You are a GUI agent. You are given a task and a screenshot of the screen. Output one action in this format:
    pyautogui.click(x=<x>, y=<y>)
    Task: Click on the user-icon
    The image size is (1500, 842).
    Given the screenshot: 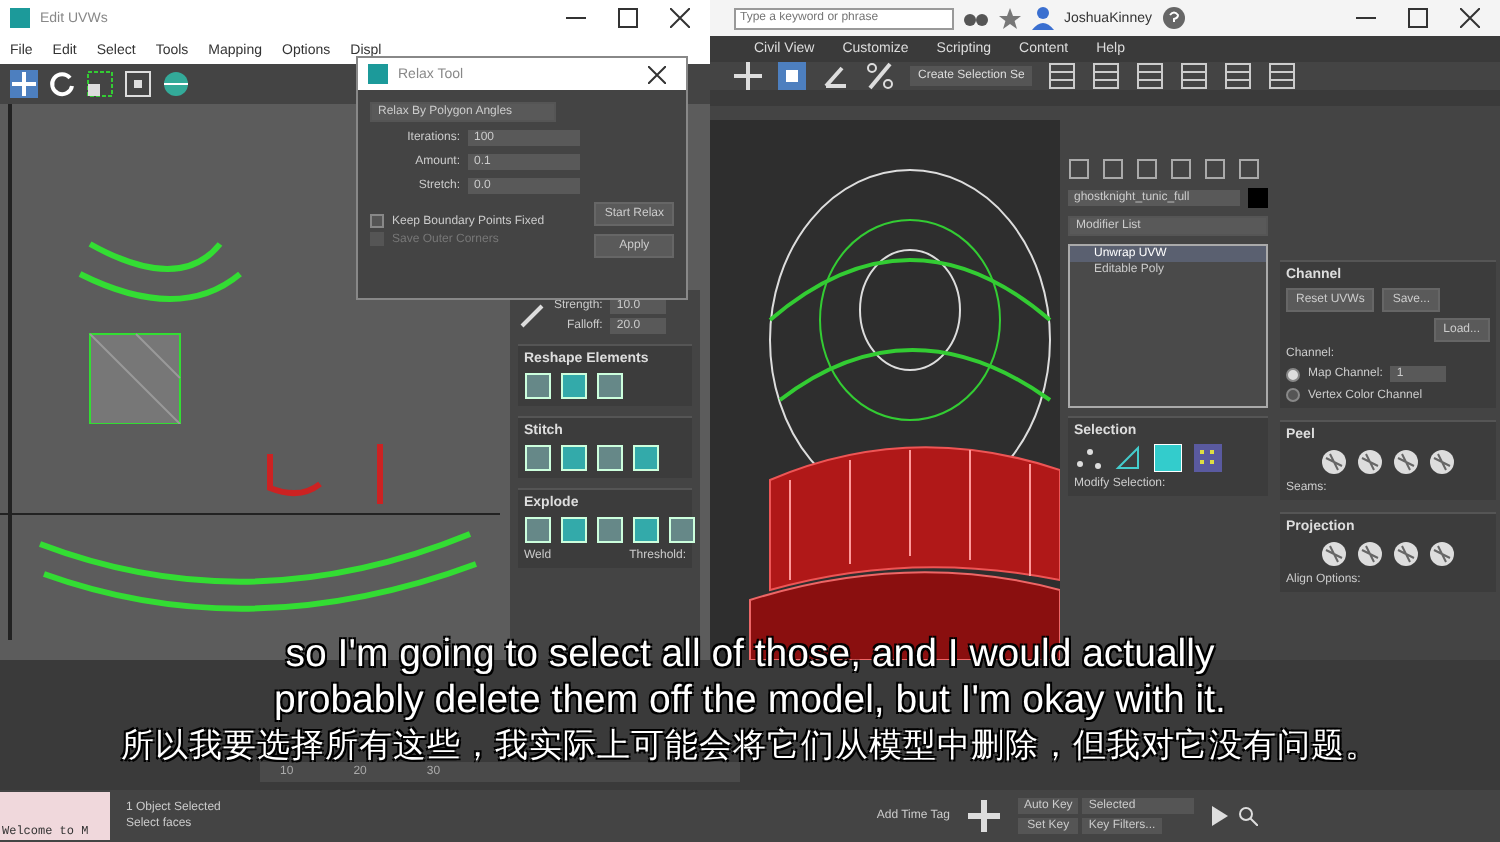 What is the action you would take?
    pyautogui.click(x=1043, y=18)
    